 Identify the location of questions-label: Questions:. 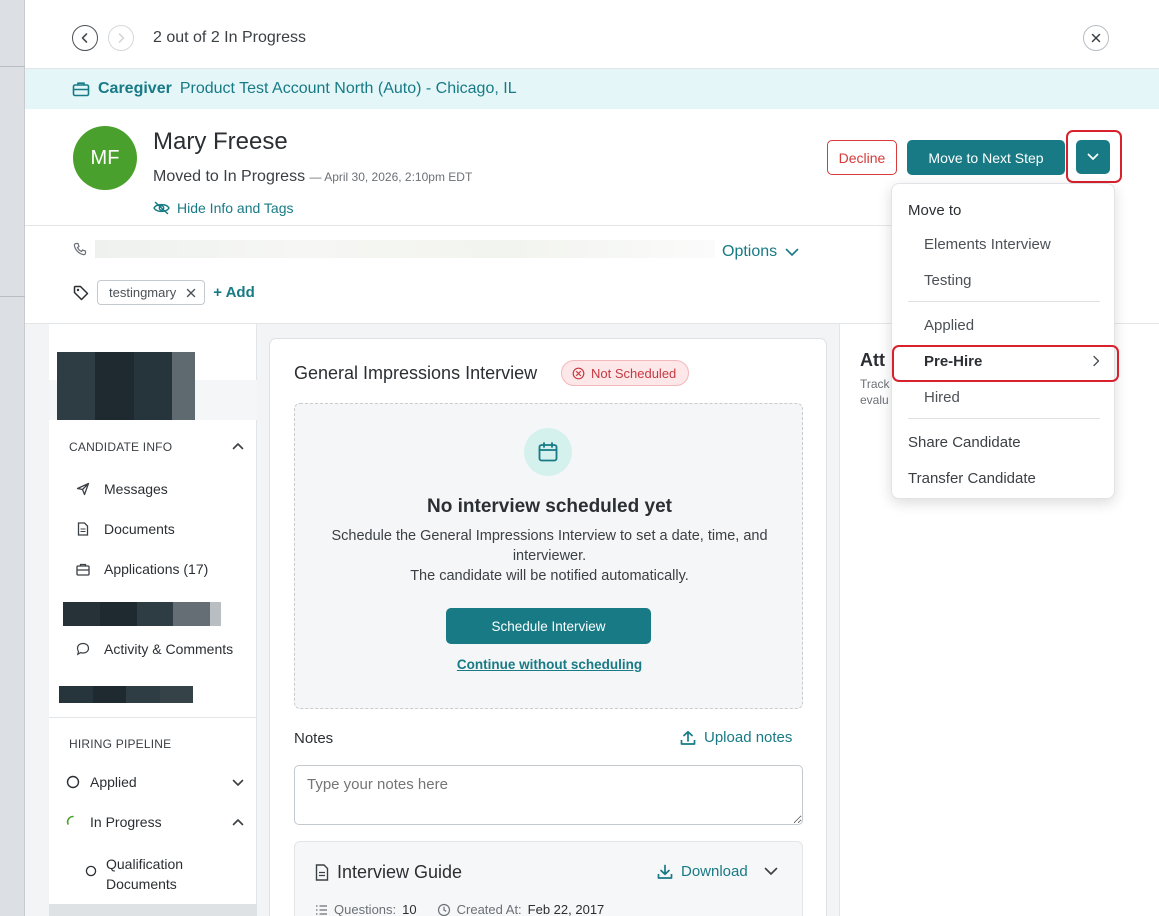
(365, 909).